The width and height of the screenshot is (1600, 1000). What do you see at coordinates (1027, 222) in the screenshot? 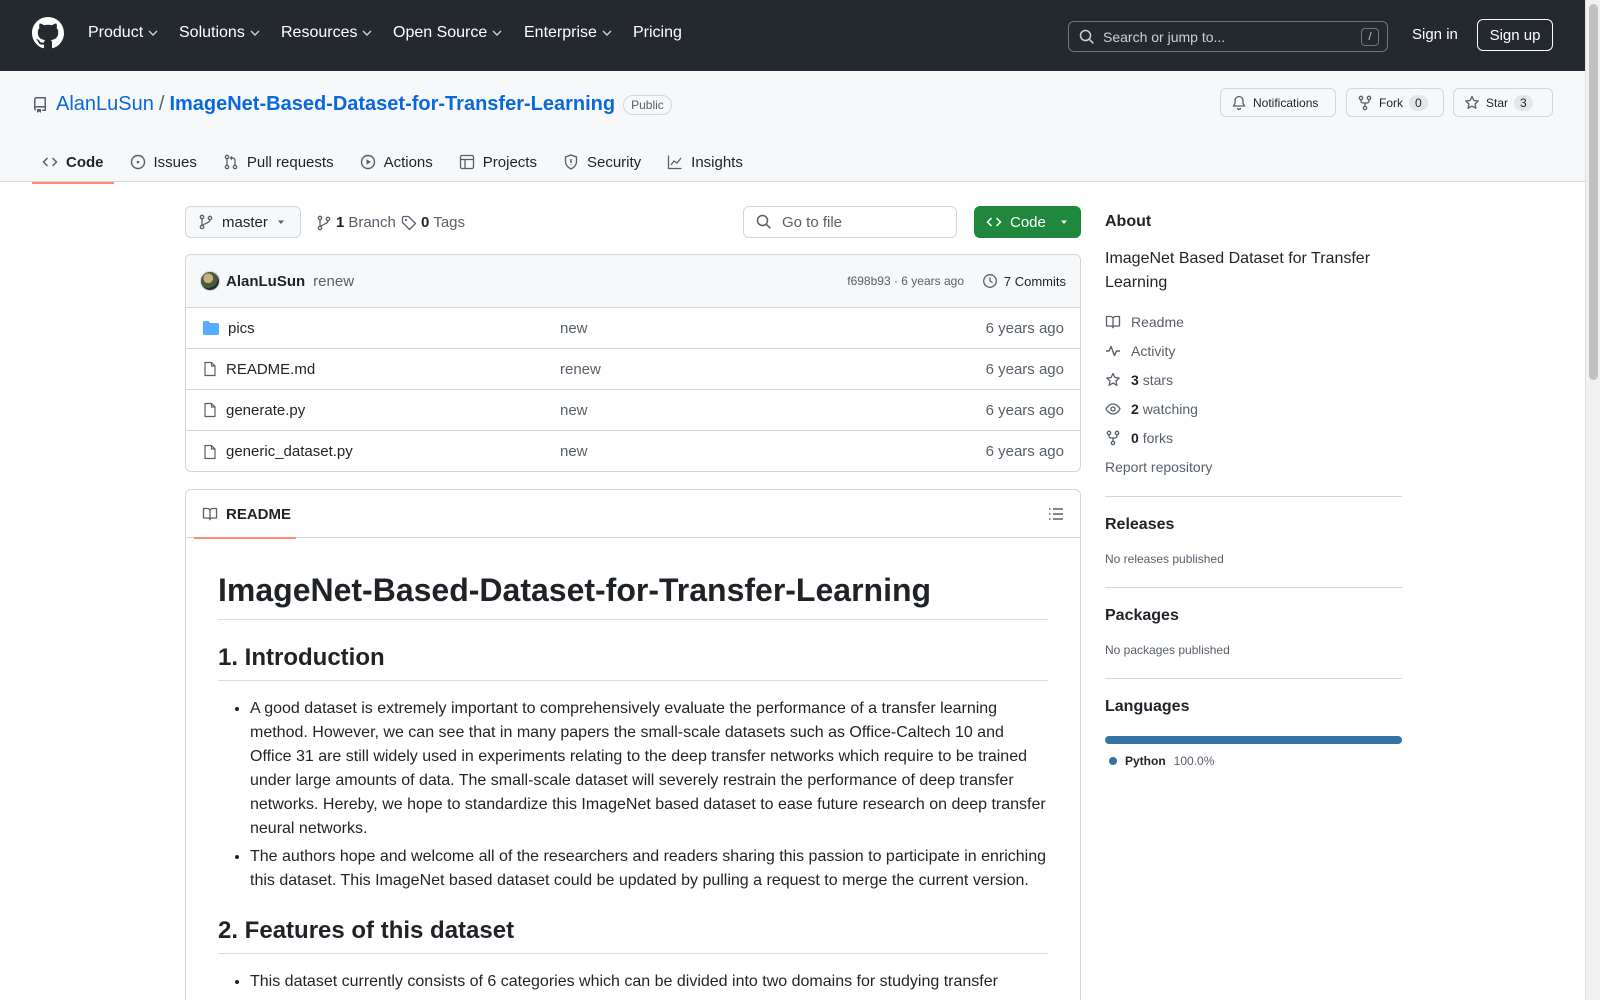
I see `code-download-button: Code` at bounding box center [1027, 222].